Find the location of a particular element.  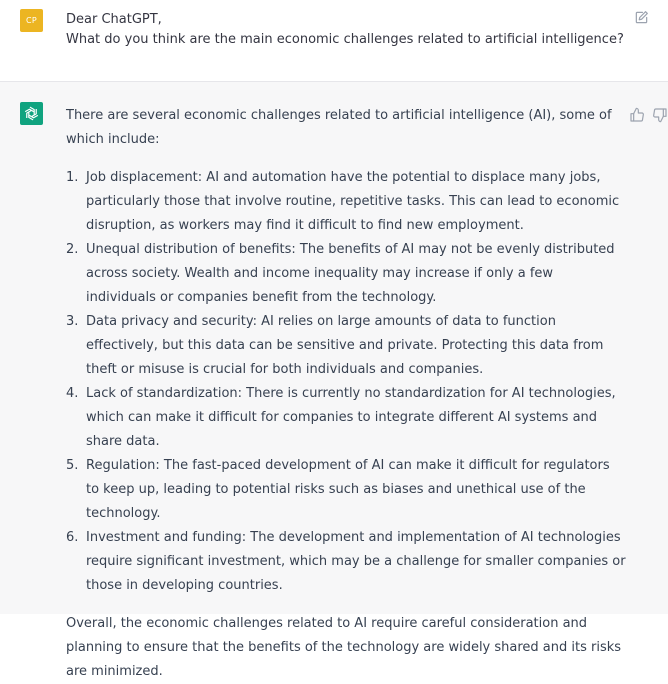

list-number: 3. is located at coordinates (72, 321).